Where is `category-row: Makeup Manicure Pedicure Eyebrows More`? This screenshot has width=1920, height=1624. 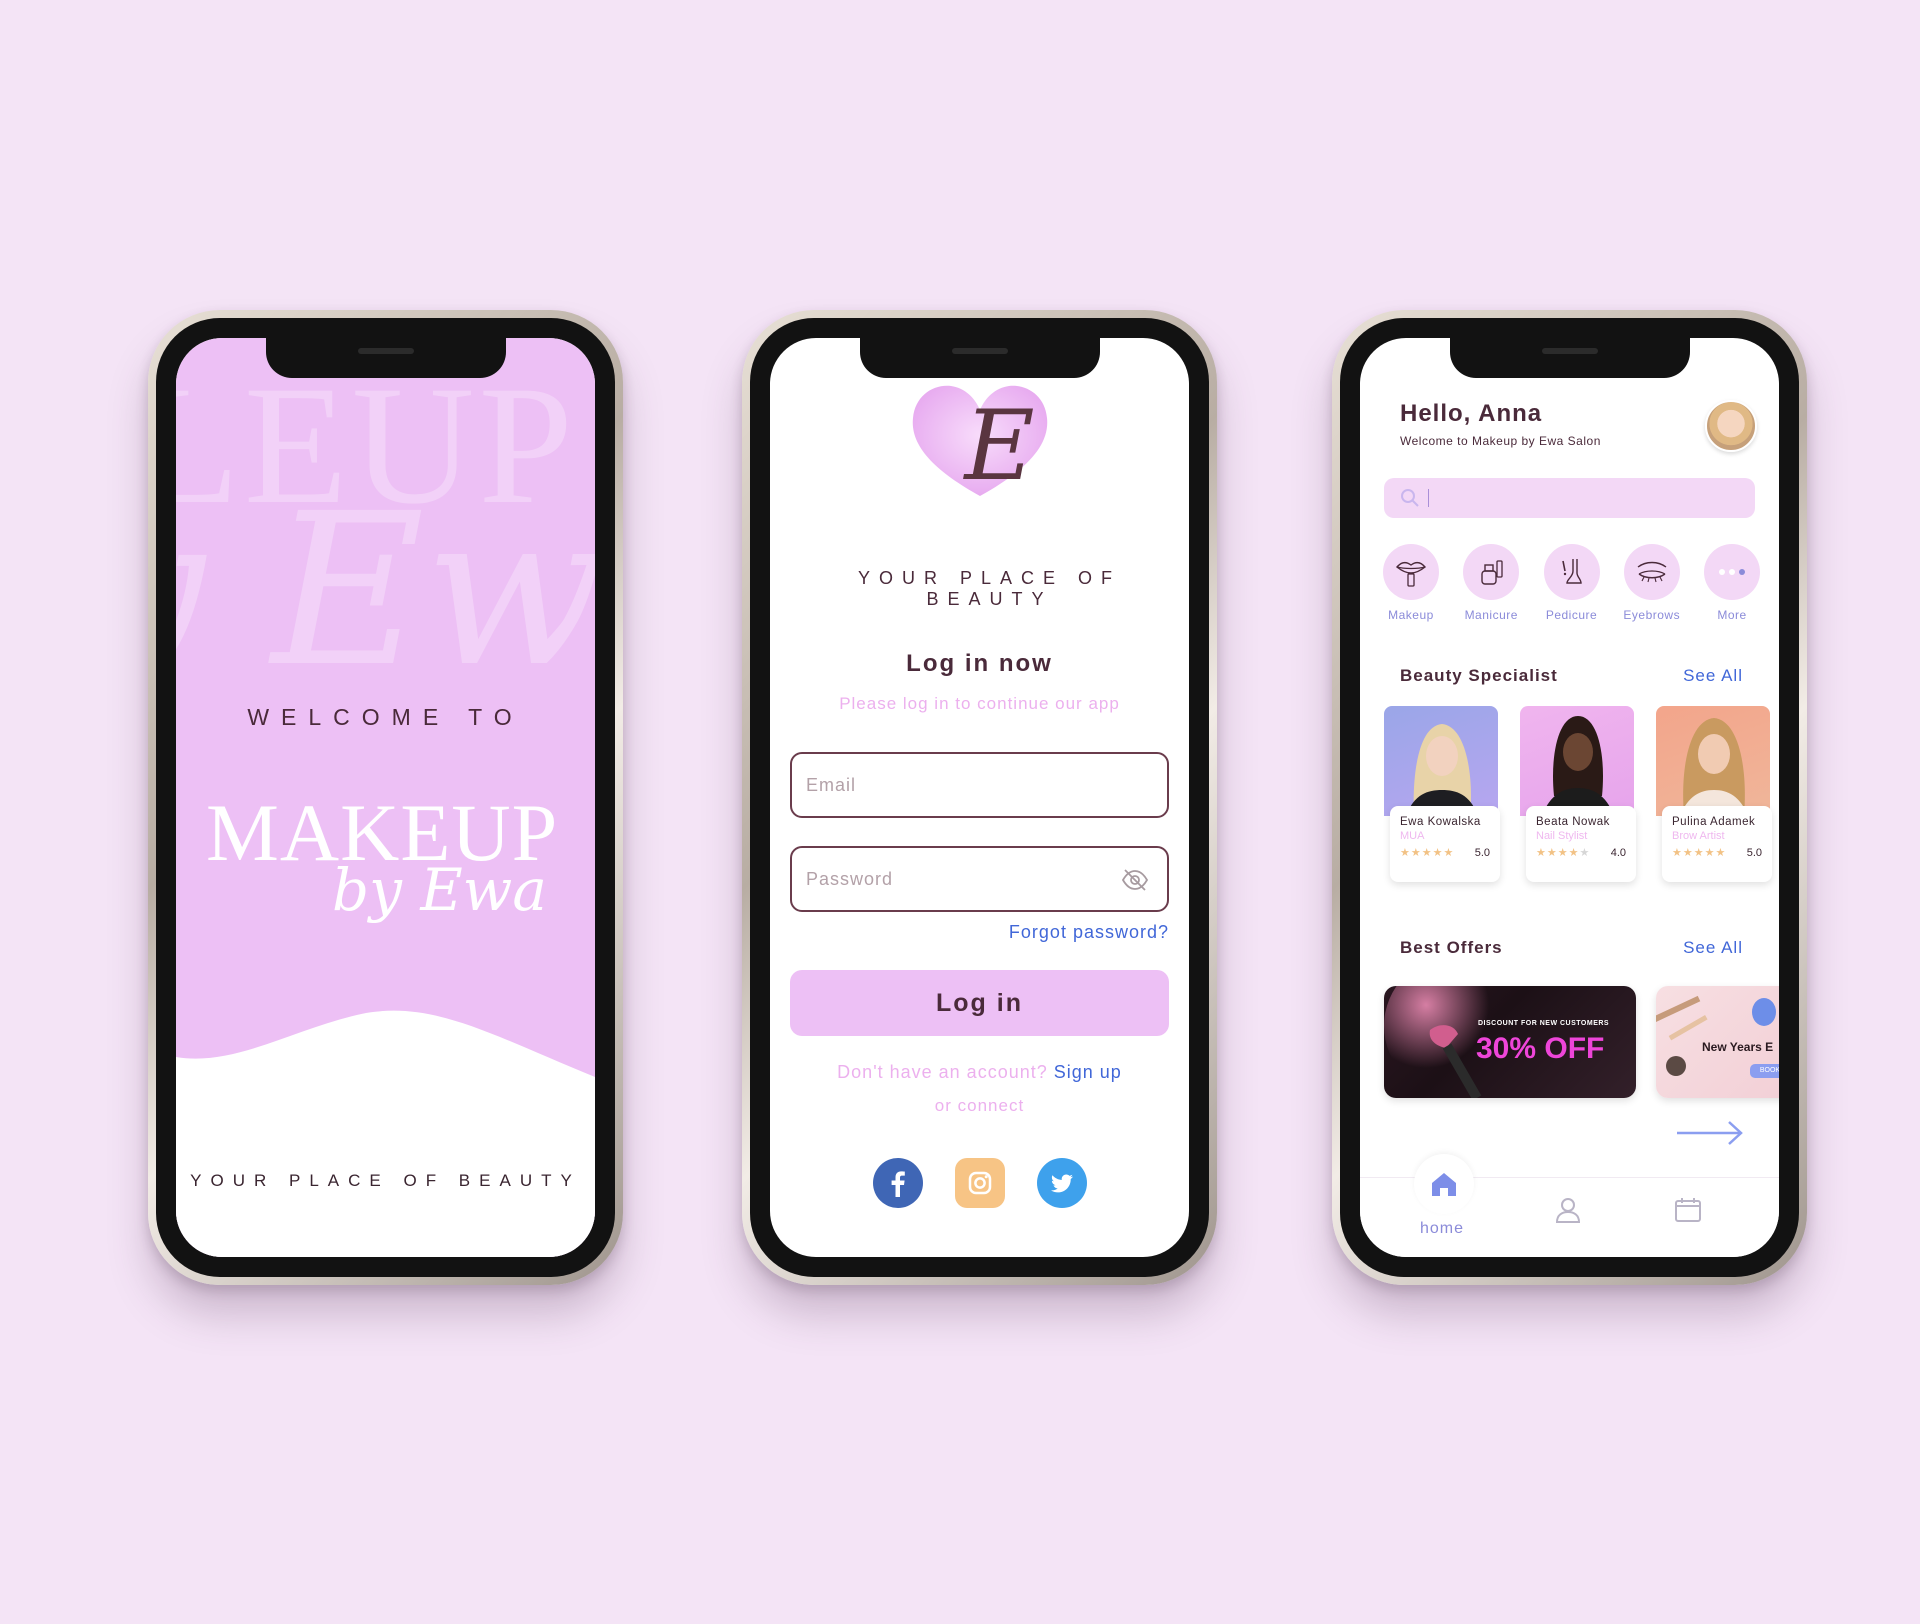
category-row: Makeup Manicure Pedicure Eyebrows More is located at coordinates (1571, 583).